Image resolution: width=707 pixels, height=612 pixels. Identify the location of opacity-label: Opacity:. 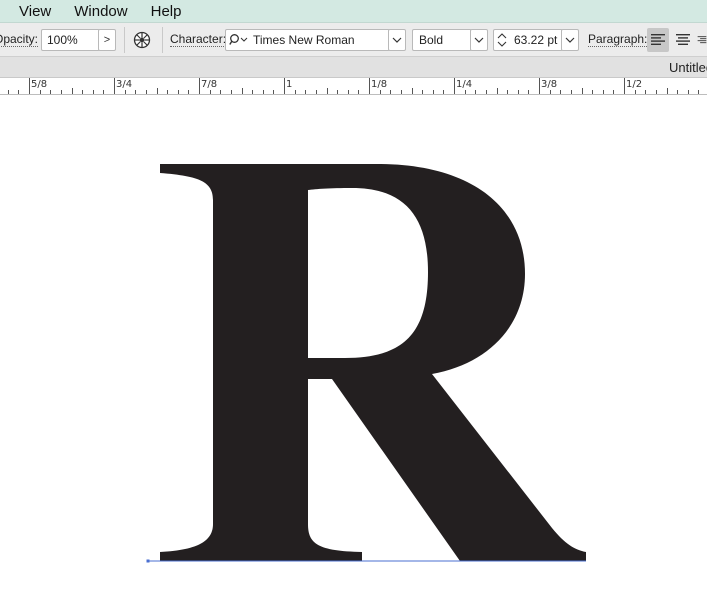
(19, 40).